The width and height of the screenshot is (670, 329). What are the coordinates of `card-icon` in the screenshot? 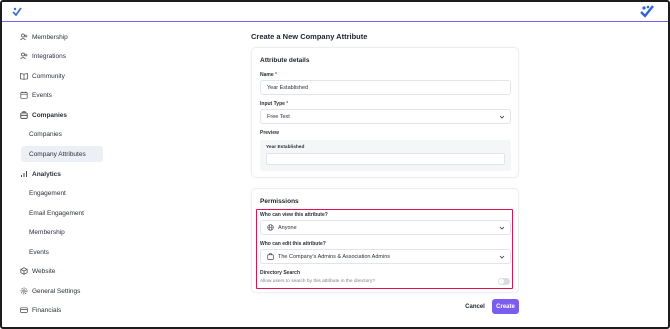 It's located at (24, 310).